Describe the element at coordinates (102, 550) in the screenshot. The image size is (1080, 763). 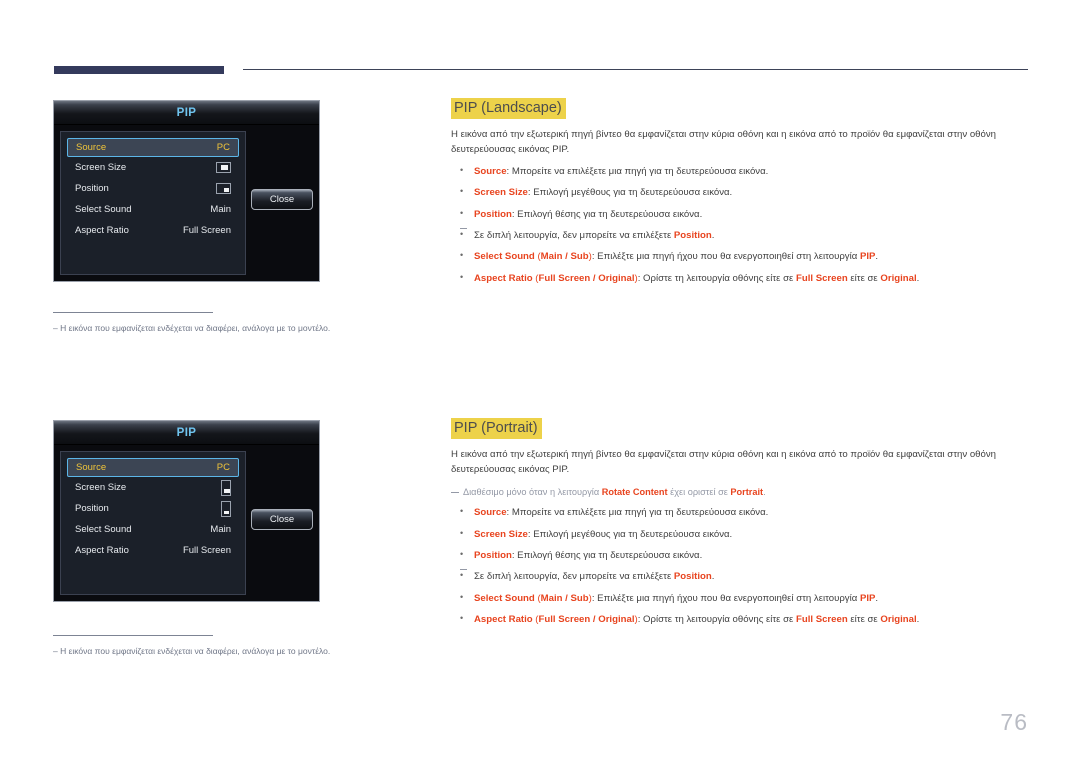
I see `osd-row-label: Aspect Ratio` at that location.